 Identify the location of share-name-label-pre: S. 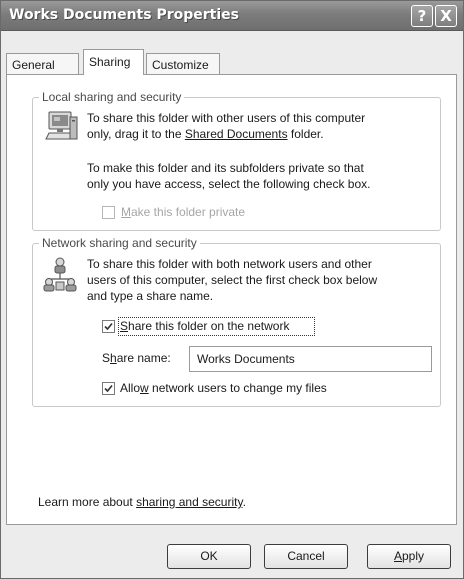
(106, 358).